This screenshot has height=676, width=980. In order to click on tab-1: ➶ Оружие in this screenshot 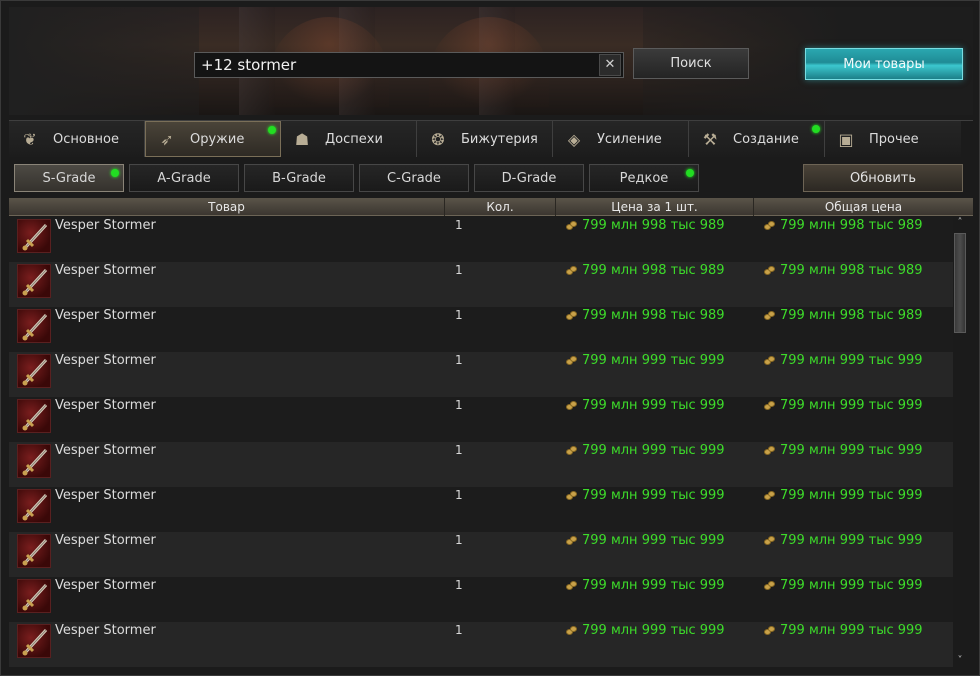, I will do `click(213, 139)`.